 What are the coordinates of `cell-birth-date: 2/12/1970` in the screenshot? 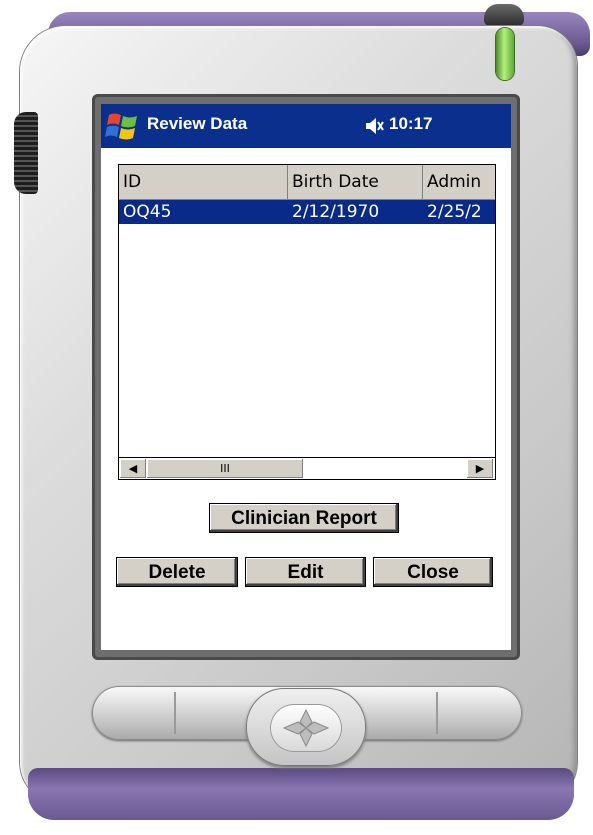 It's located at (336, 212).